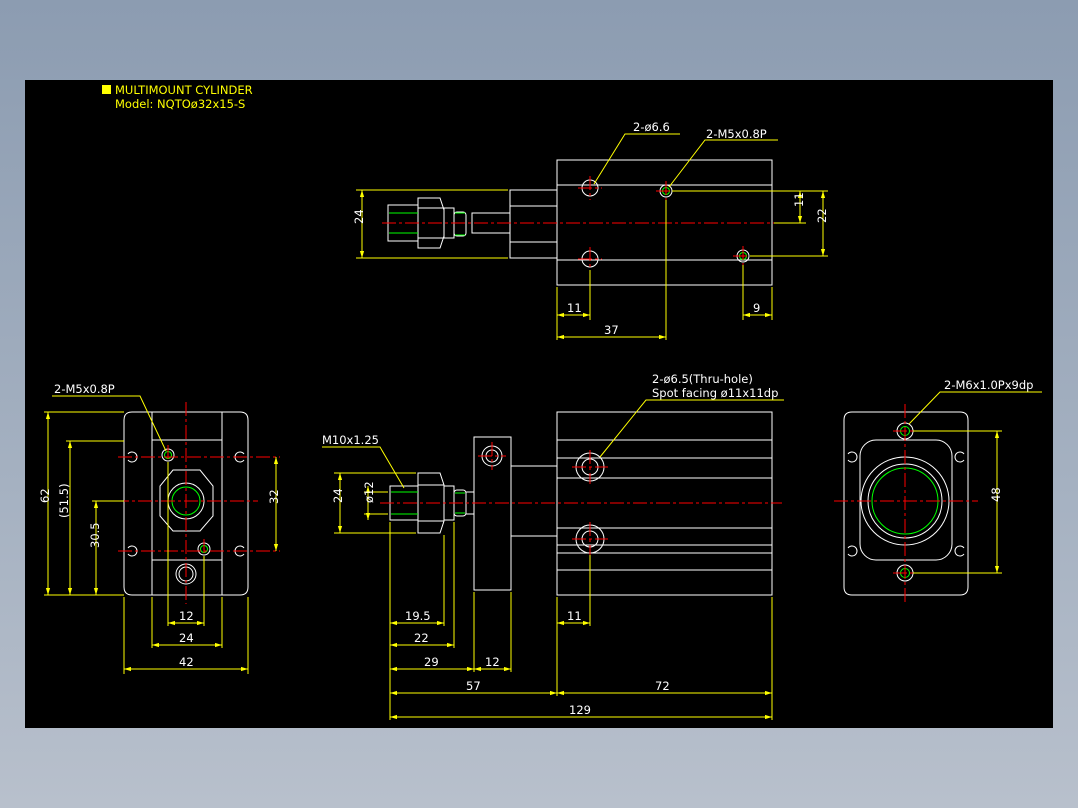 The width and height of the screenshot is (1078, 808). Describe the element at coordinates (574, 616) in the screenshot. I see `front-dim-11: 11` at that location.